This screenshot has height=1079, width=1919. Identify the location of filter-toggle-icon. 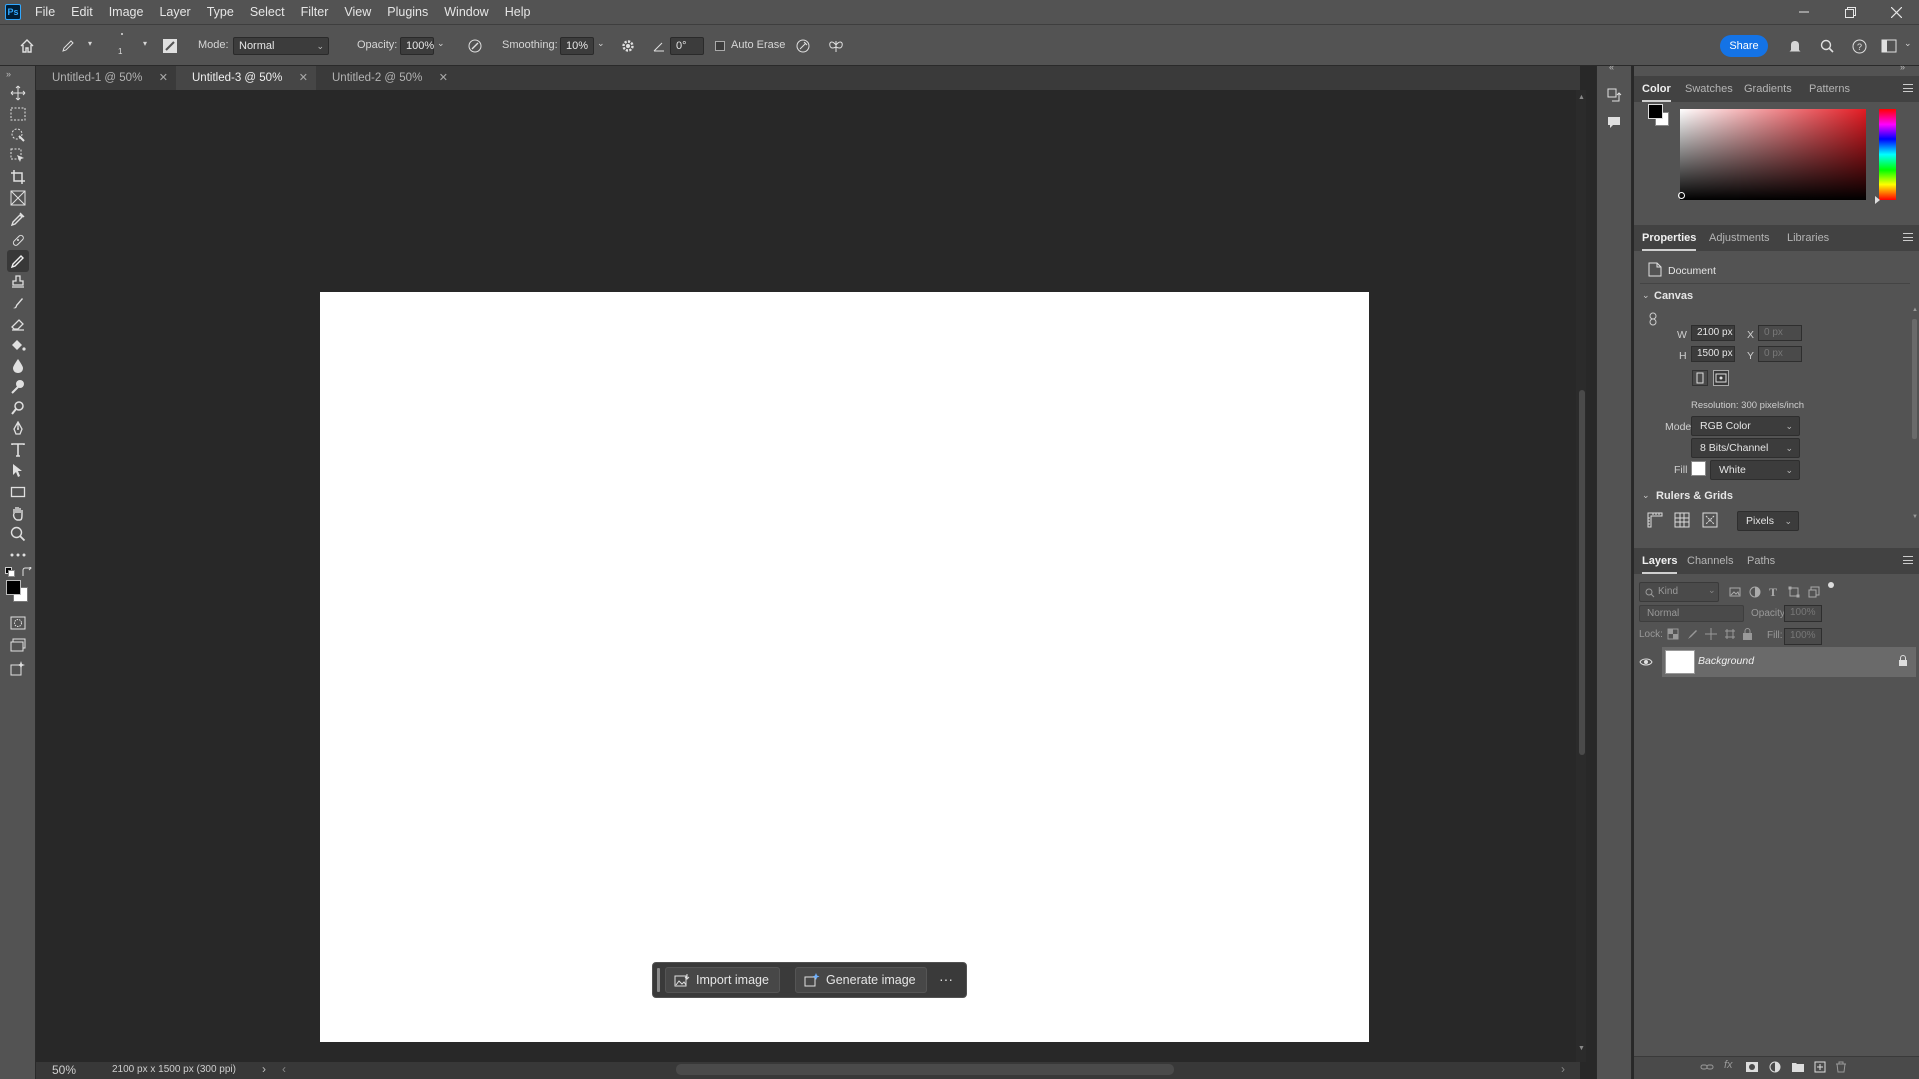
(1831, 585).